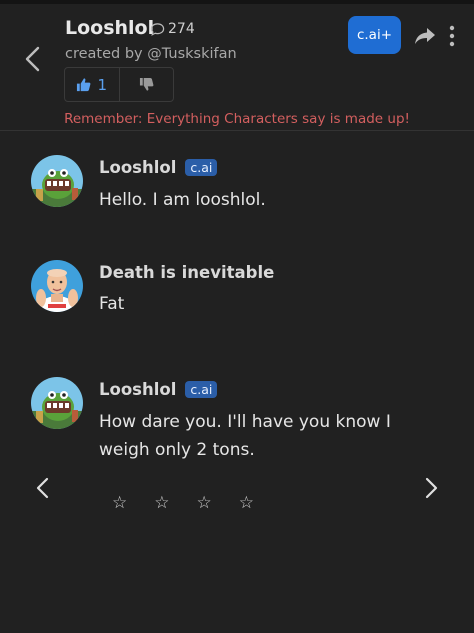 The height and width of the screenshot is (633, 474). Describe the element at coordinates (431, 488) in the screenshot. I see `next-response-chevron-icon` at that location.